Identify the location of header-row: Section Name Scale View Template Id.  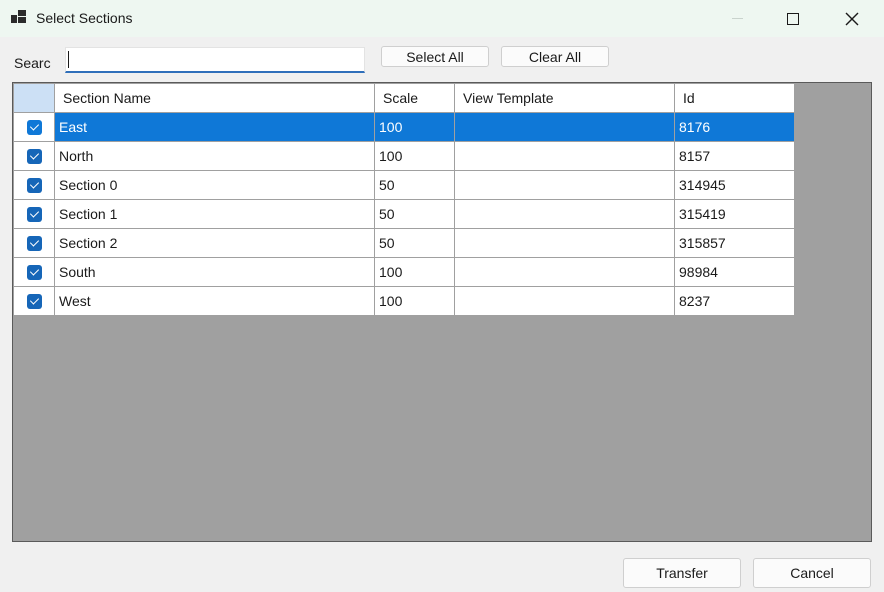
(404, 98).